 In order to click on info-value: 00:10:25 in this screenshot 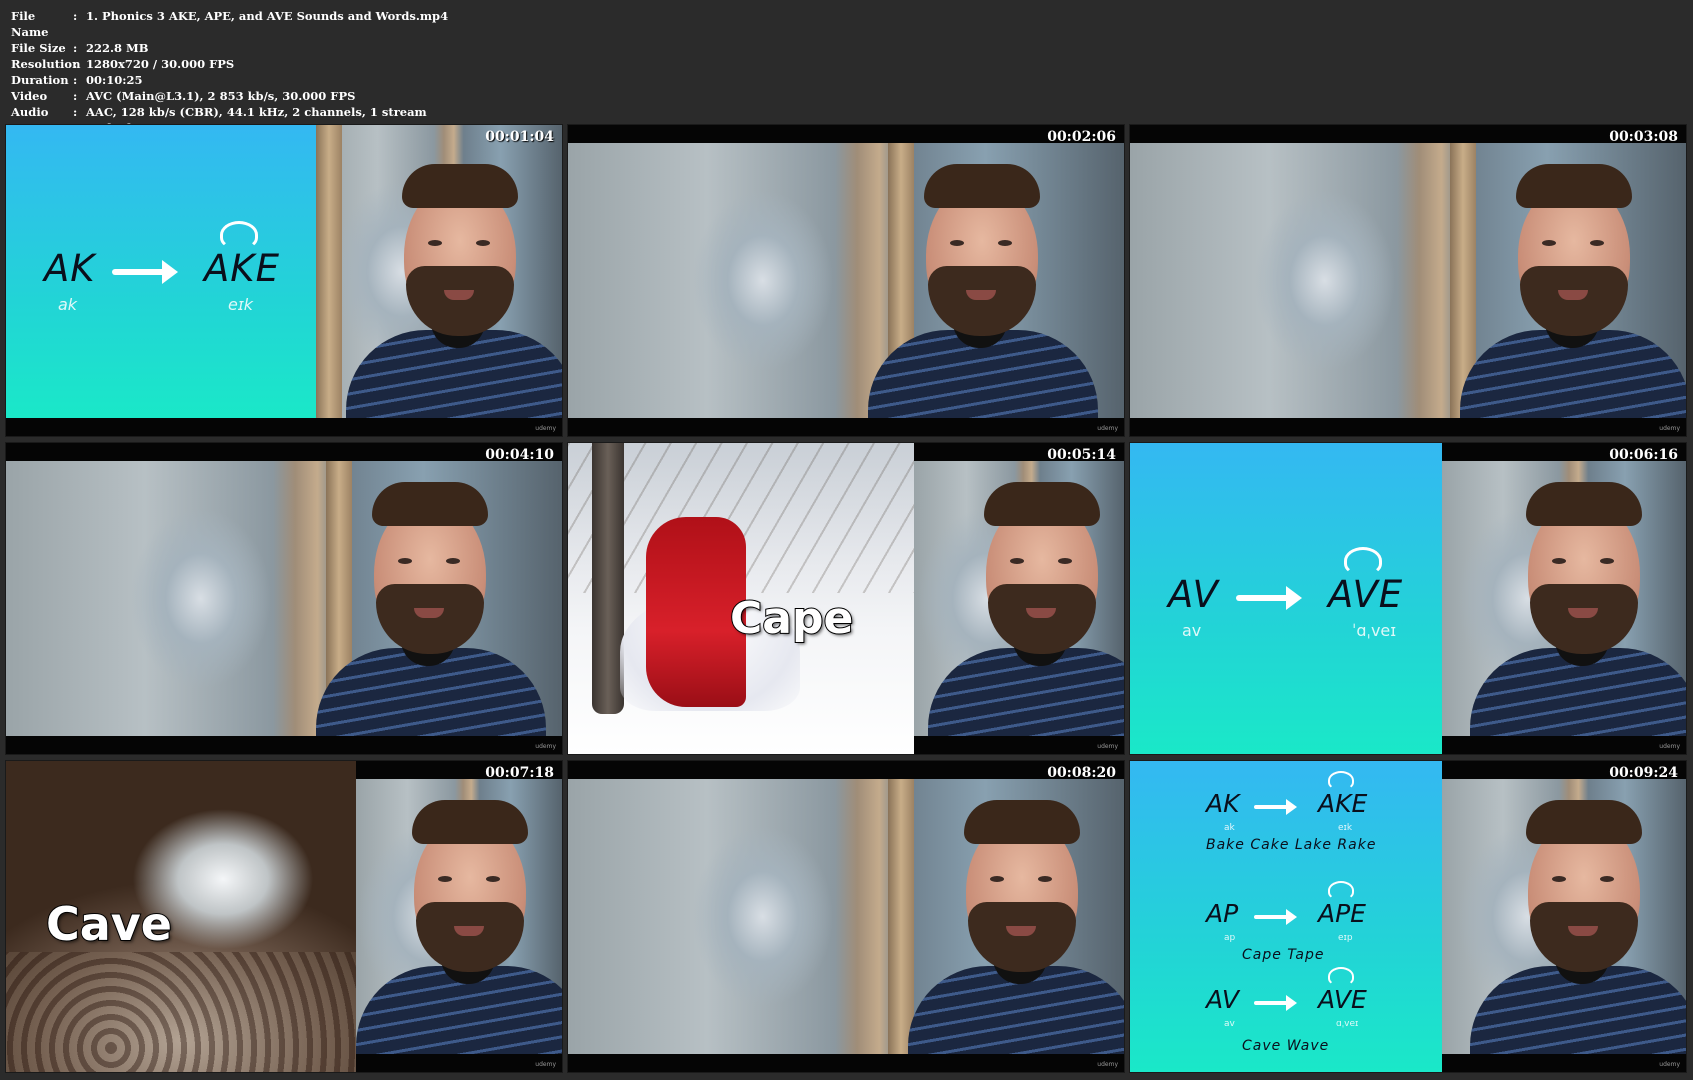, I will do `click(114, 80)`.